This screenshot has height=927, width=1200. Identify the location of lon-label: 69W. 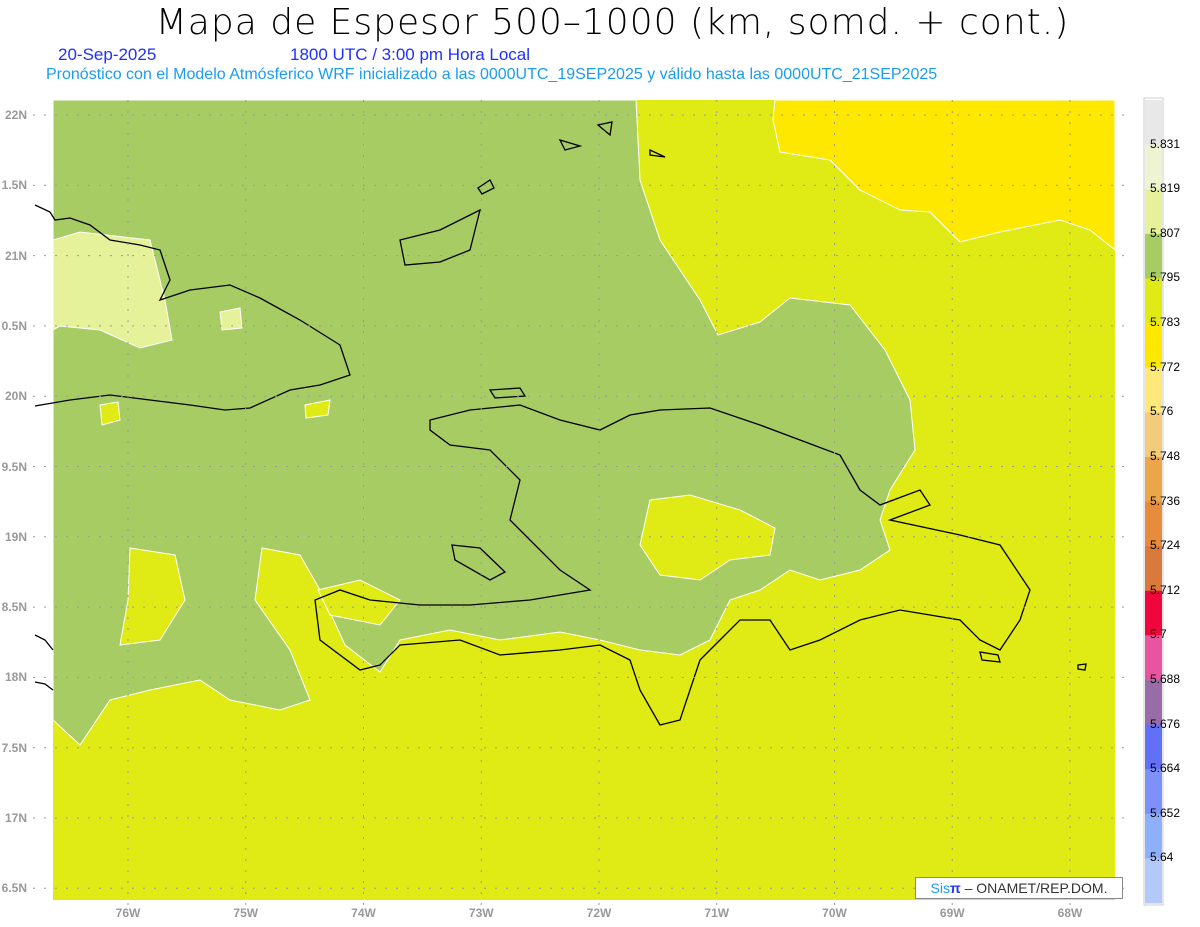
(952, 913).